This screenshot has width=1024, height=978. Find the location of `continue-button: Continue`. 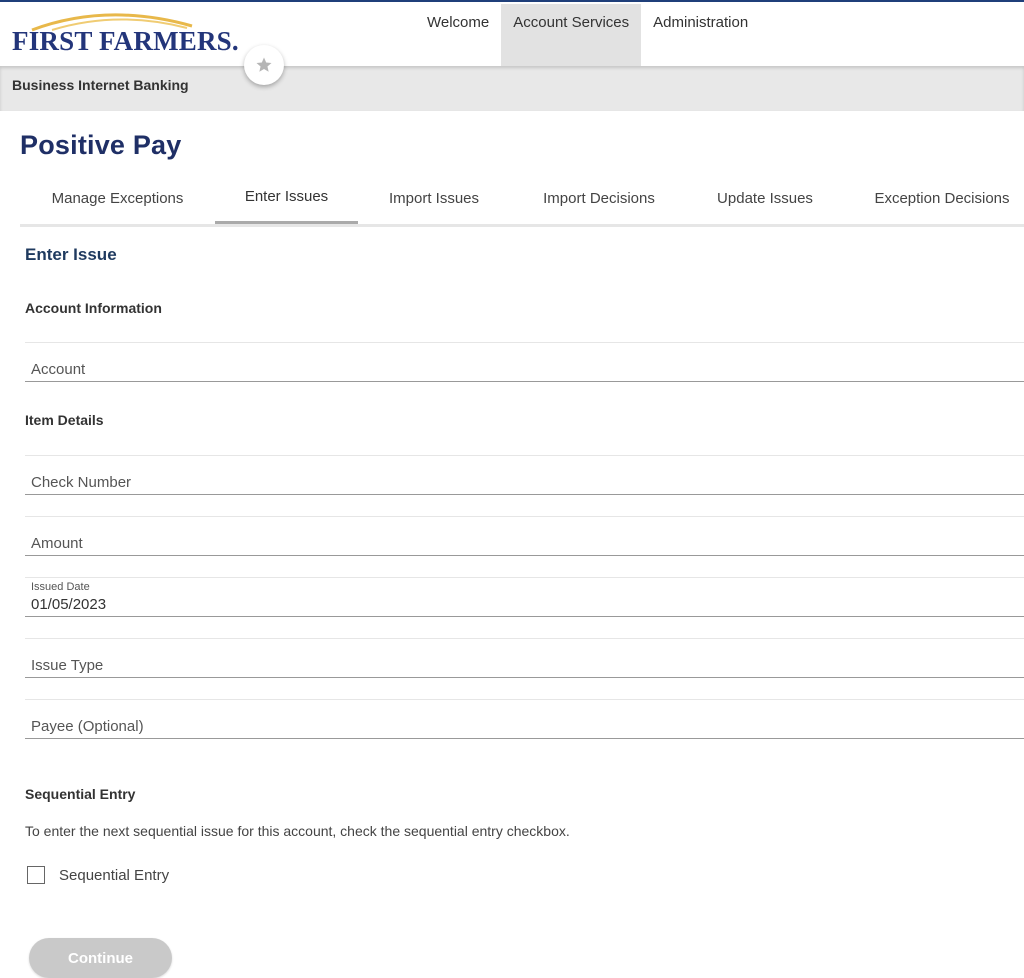

continue-button: Continue is located at coordinates (100, 958).